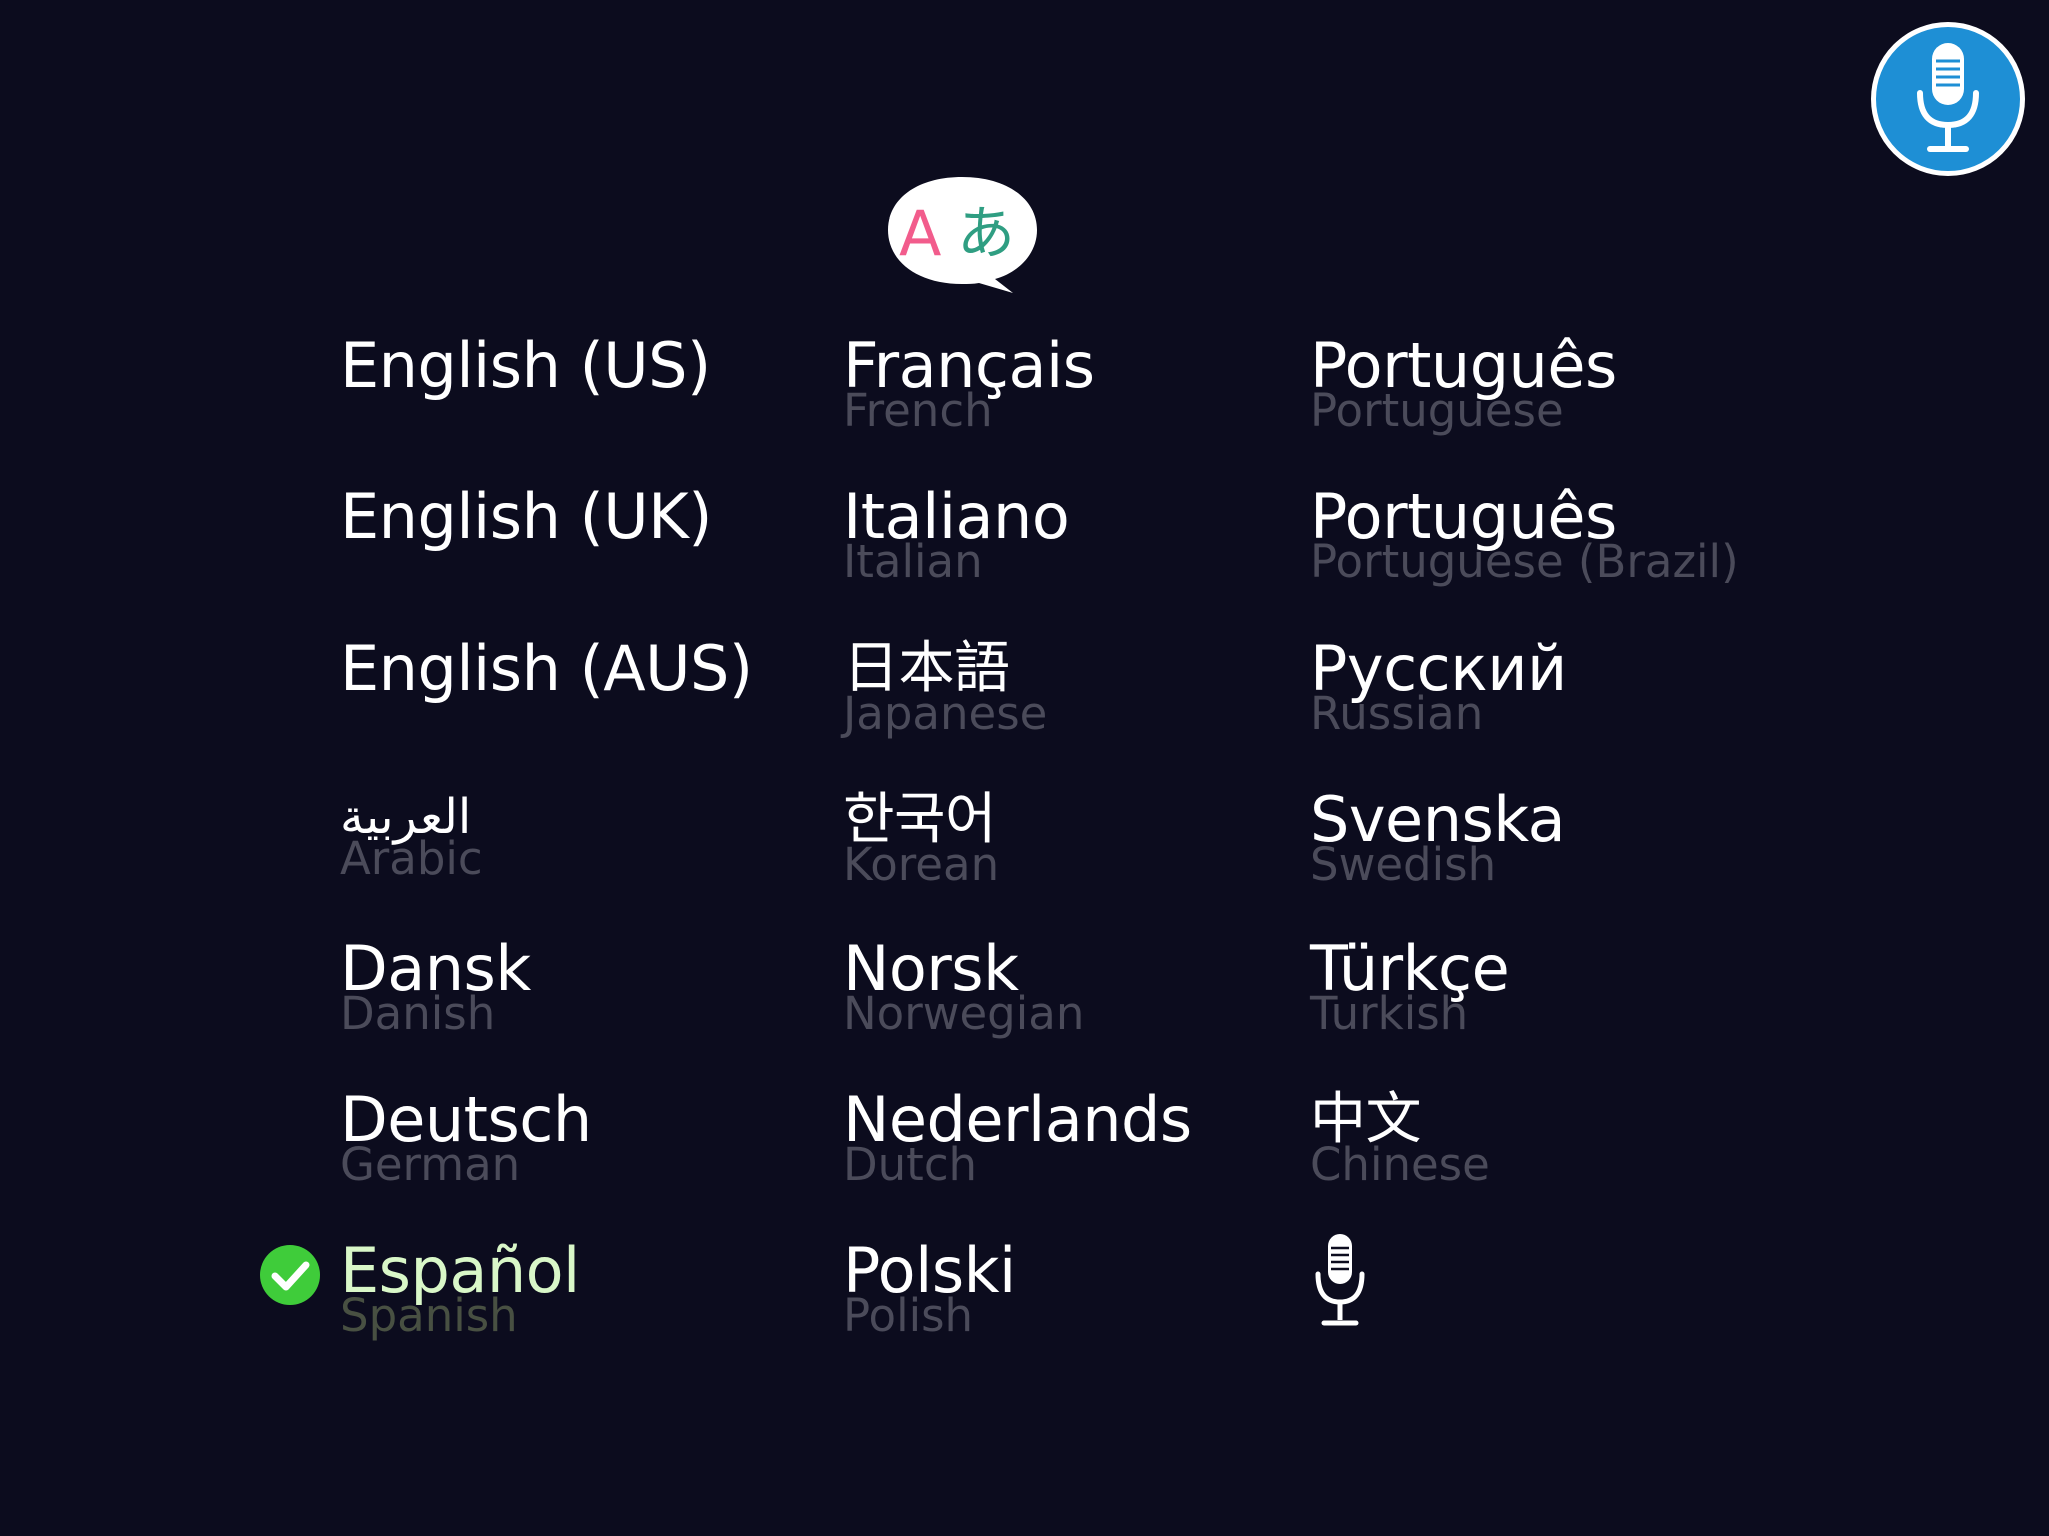 This screenshot has width=2049, height=1536. I want to click on language-english-name: Korean, so click(921, 864).